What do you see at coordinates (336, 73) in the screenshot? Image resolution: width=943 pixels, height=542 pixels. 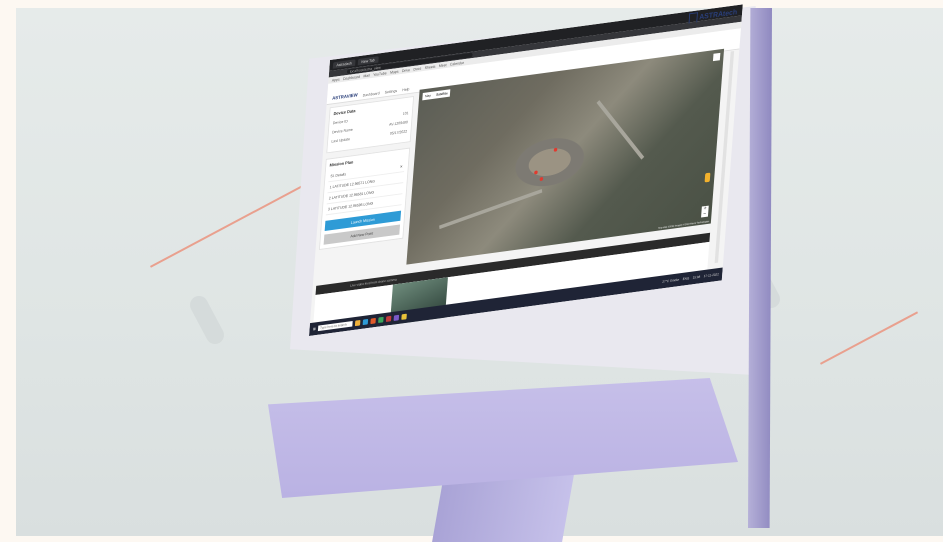 I see `back-icon: ←` at bounding box center [336, 73].